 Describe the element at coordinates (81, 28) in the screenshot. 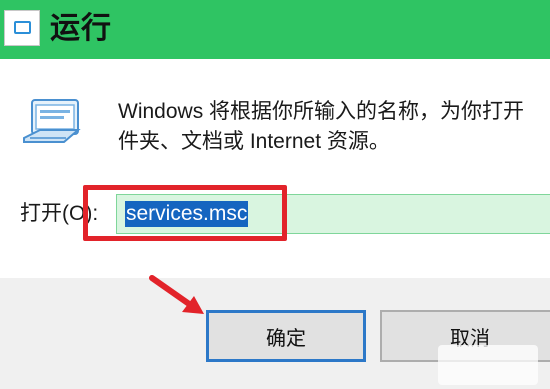

I see `window-title: 运行` at that location.